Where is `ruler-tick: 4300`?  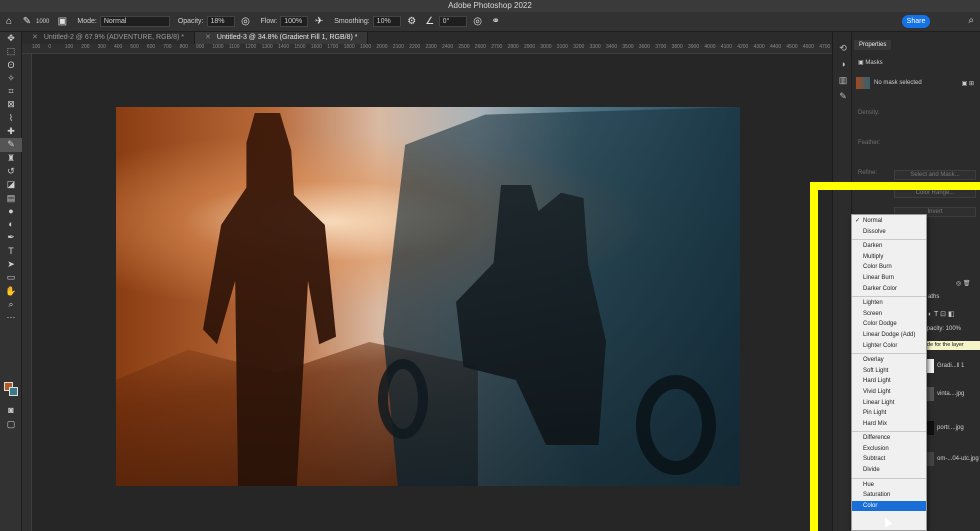 ruler-tick: 4300 is located at coordinates (759, 47).